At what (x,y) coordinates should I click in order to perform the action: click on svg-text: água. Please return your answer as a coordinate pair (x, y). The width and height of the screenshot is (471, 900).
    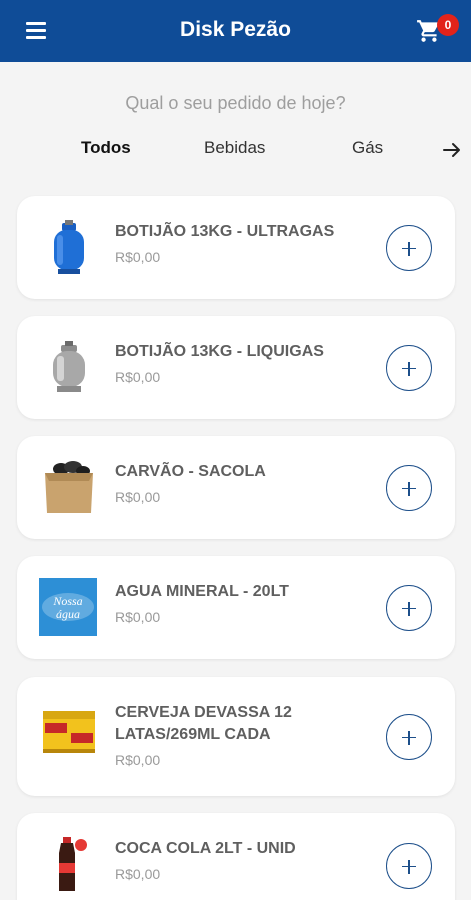
    Looking at the image, I should click on (68, 614).